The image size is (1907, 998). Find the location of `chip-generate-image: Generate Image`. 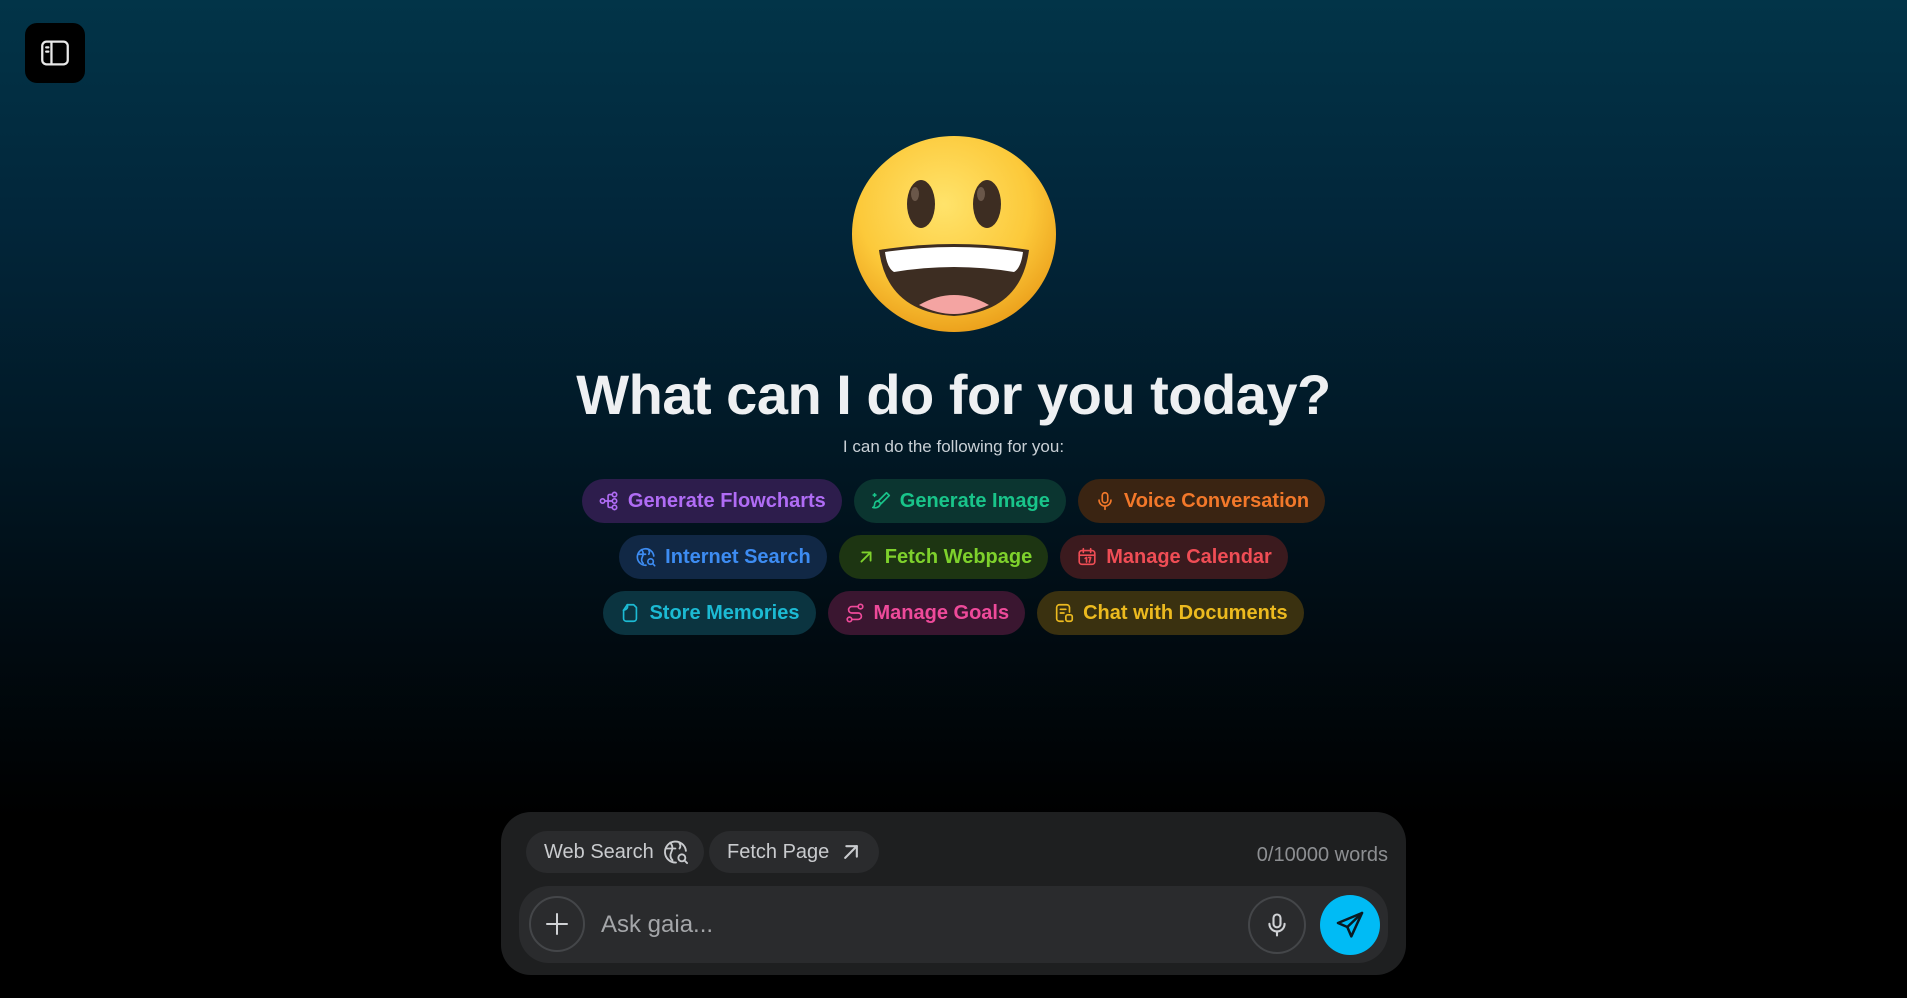

chip-generate-image: Generate Image is located at coordinates (959, 501).